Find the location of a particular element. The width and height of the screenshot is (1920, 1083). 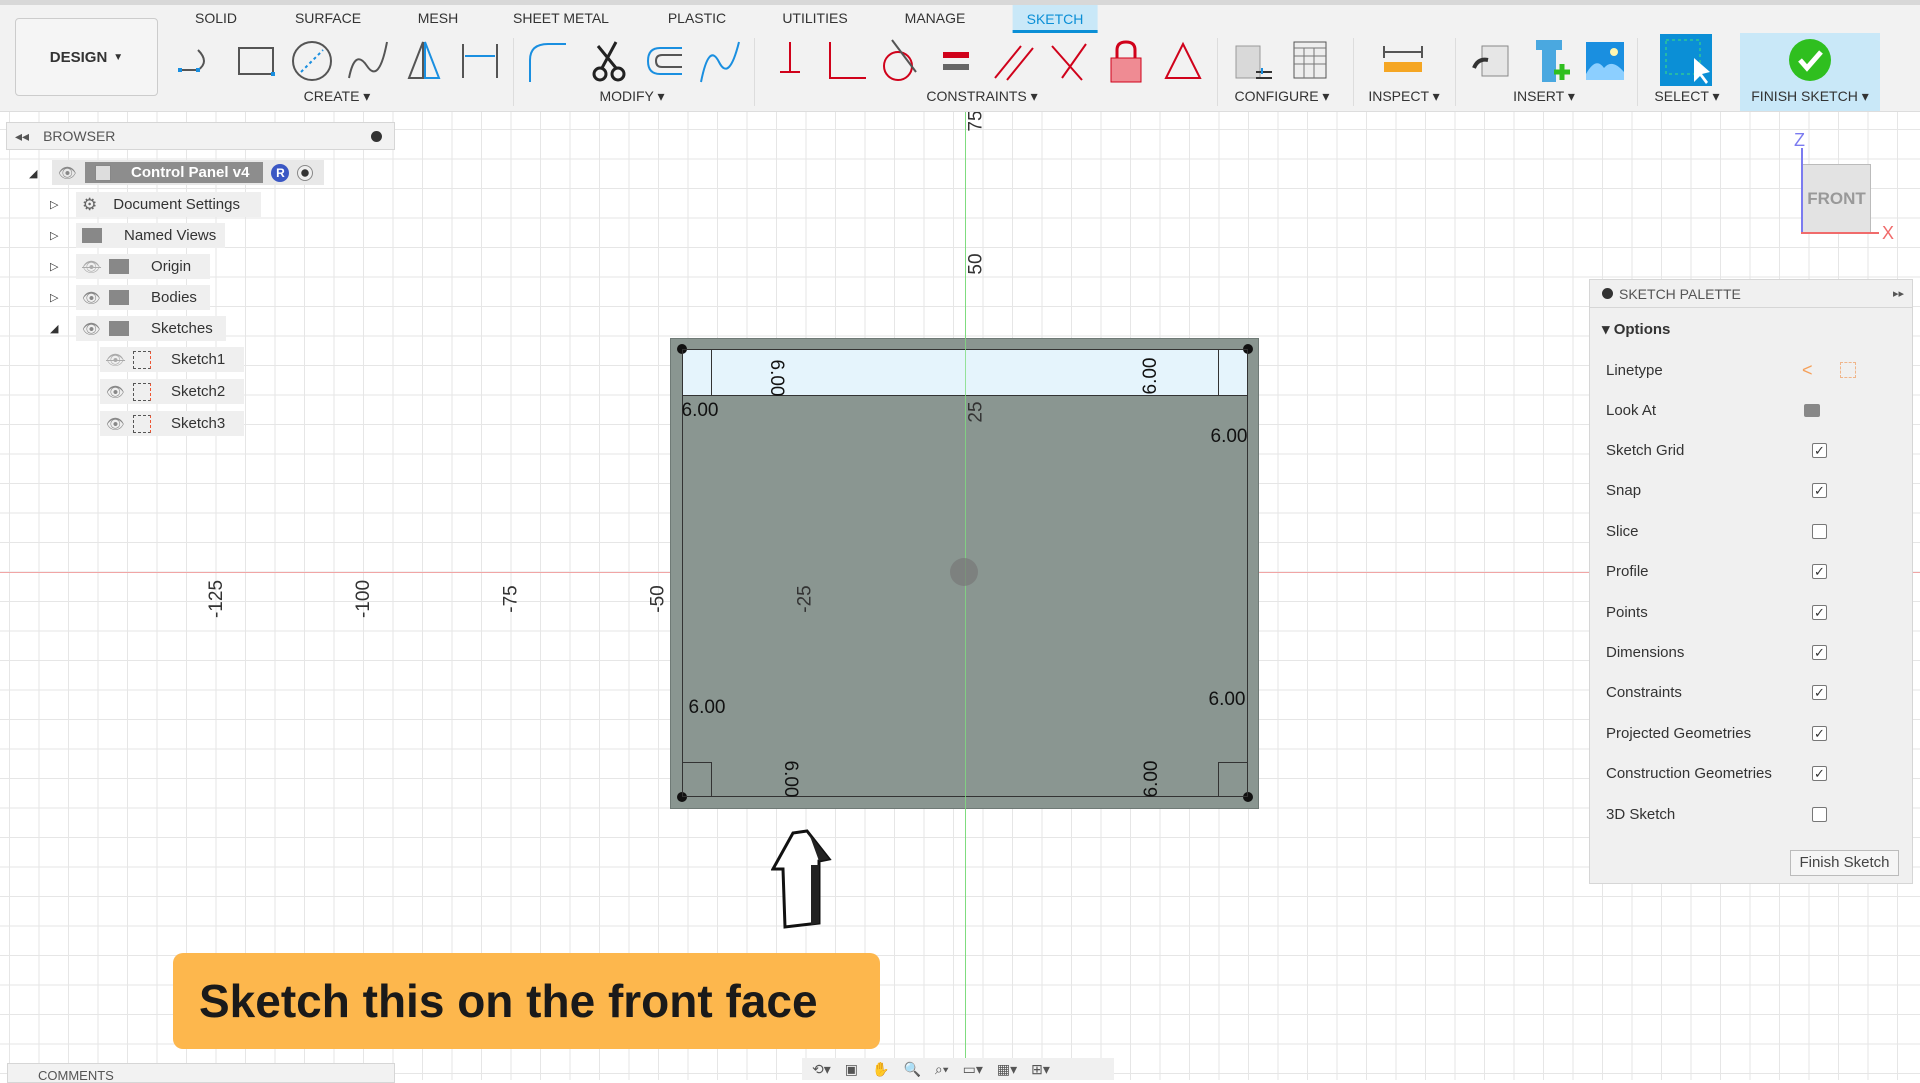

insert-menu: INSERT ▾ is located at coordinates (1544, 96).